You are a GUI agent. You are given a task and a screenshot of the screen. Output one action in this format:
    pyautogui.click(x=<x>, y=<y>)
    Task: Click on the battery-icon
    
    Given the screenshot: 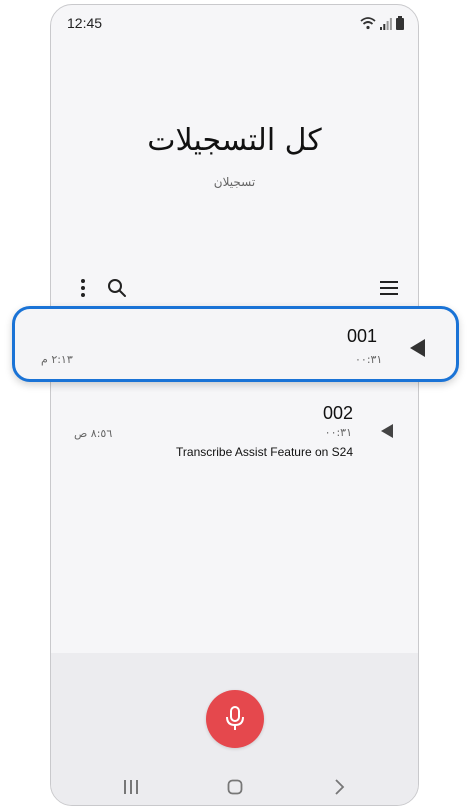 What is the action you would take?
    pyautogui.click(x=400, y=23)
    